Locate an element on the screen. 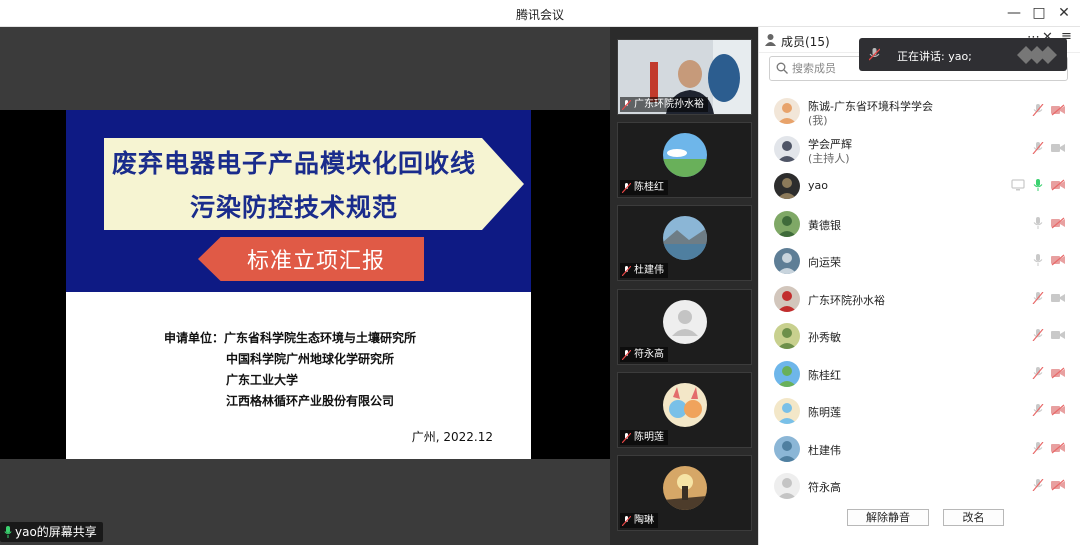 This screenshot has width=1080, height=545. member-name: 黄德银 is located at coordinates (824, 225).